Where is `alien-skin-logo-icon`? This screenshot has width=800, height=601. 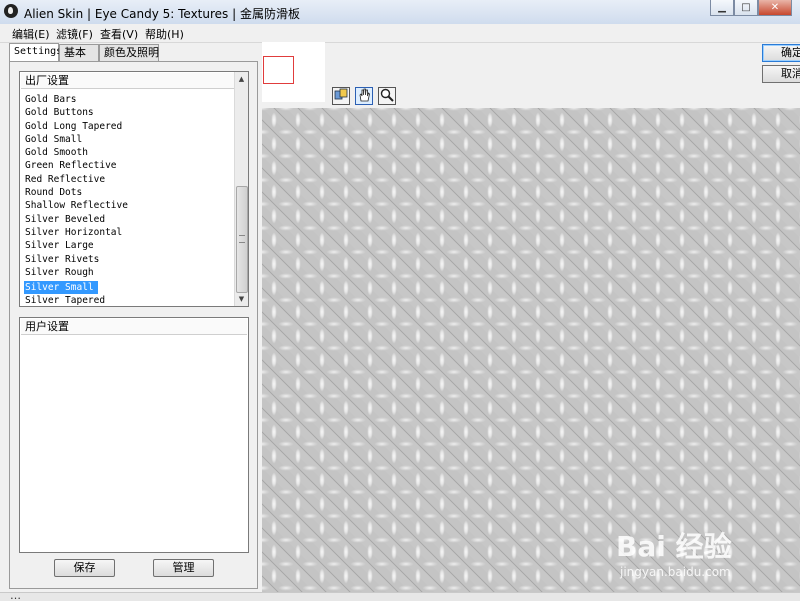 alien-skin-logo-icon is located at coordinates (11, 11).